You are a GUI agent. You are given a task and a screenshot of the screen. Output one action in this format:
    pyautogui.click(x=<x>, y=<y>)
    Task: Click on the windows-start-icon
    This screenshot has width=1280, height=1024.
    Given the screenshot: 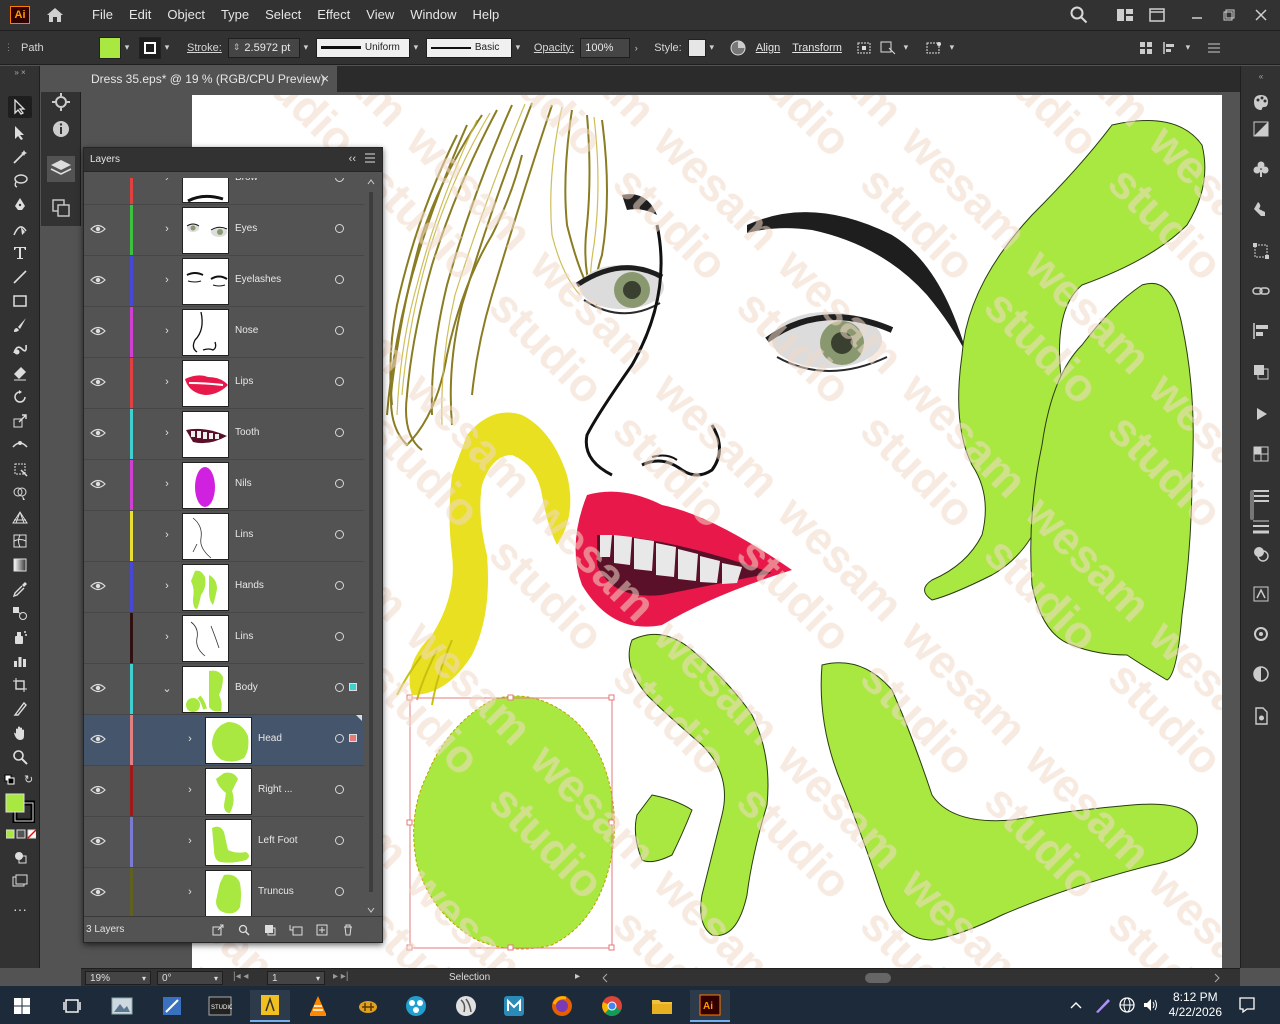 What is the action you would take?
    pyautogui.click(x=22, y=1006)
    